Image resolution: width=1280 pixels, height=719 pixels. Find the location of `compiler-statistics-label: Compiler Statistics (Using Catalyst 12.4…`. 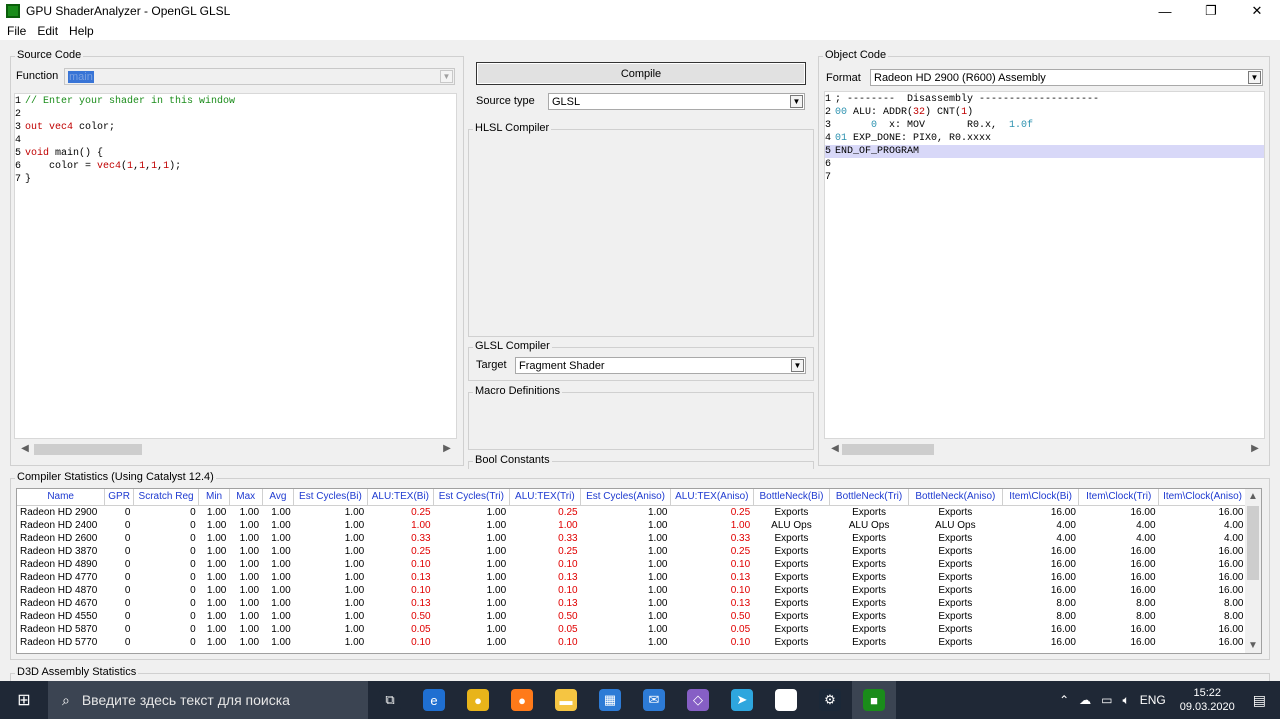

compiler-statistics-label: Compiler Statistics (Using Catalyst 12.4… is located at coordinates (115, 477).